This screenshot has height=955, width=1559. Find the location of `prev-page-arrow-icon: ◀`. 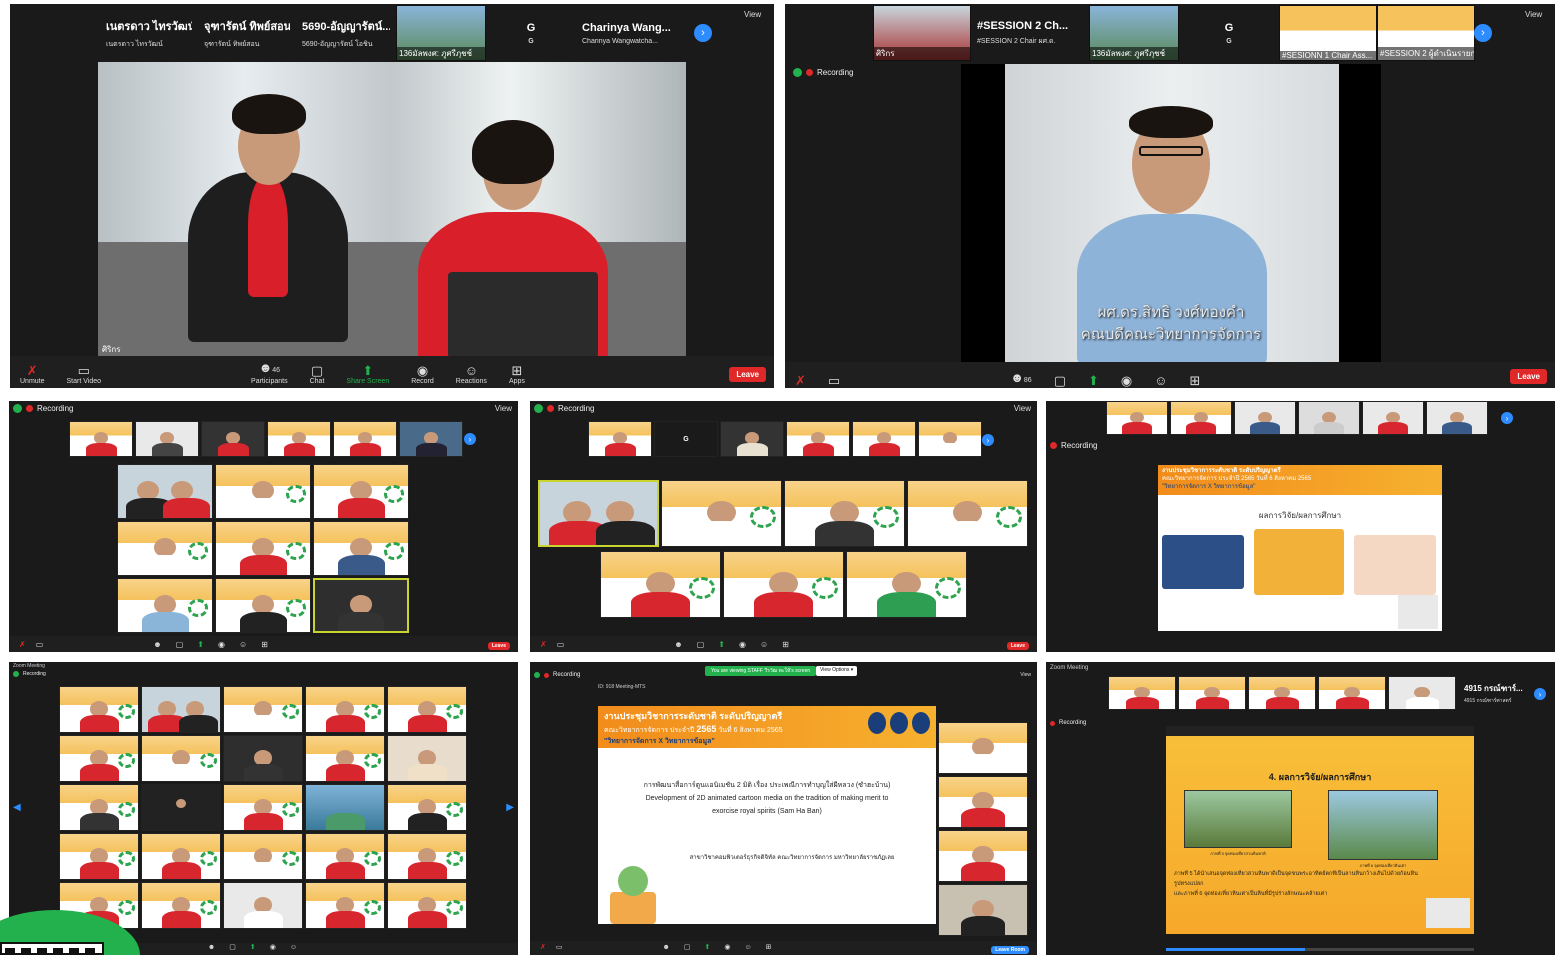

prev-page-arrow-icon: ◀ is located at coordinates (17, 807).